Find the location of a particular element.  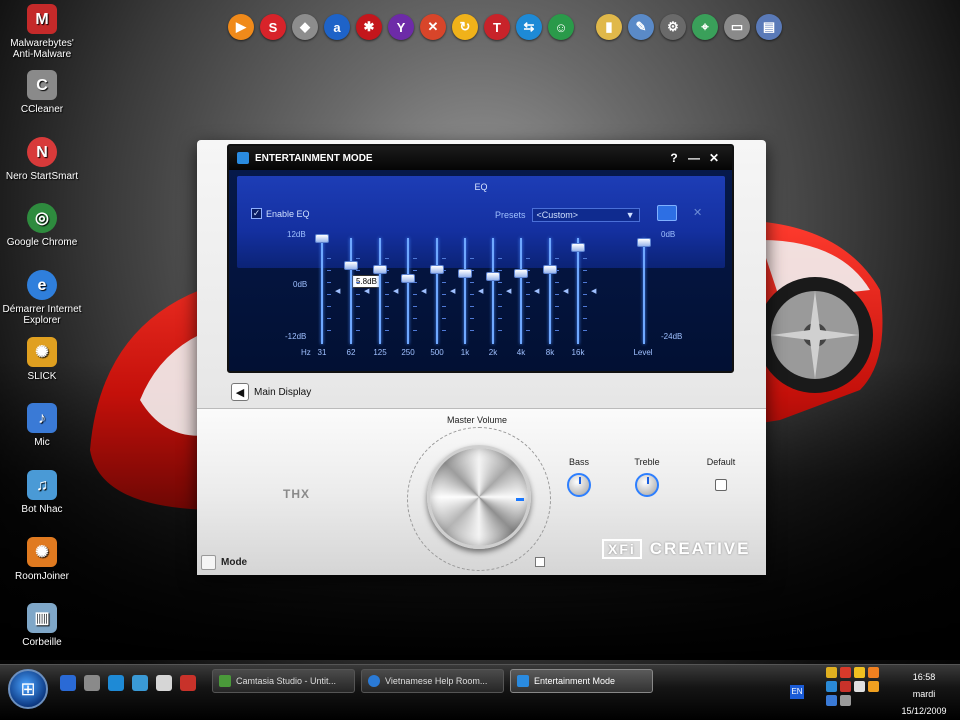

eq-freq-label-2k: 2k is located at coordinates (493, 352).